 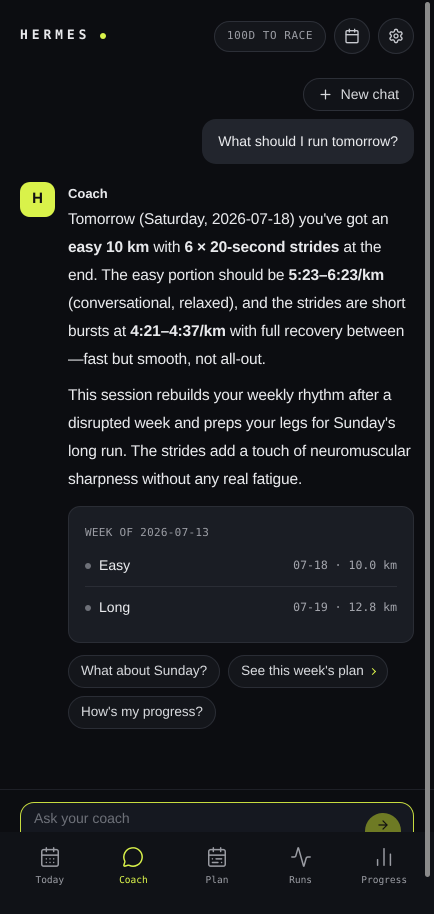 I want to click on nav-tab: Coach, so click(x=134, y=867).